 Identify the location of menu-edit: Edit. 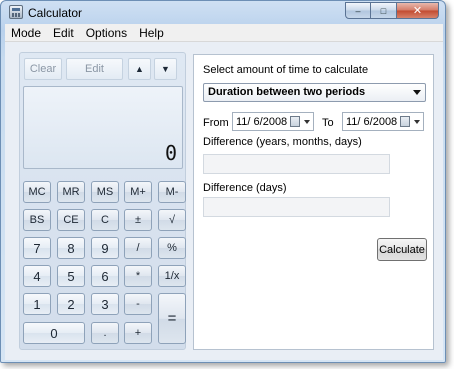
(63, 32).